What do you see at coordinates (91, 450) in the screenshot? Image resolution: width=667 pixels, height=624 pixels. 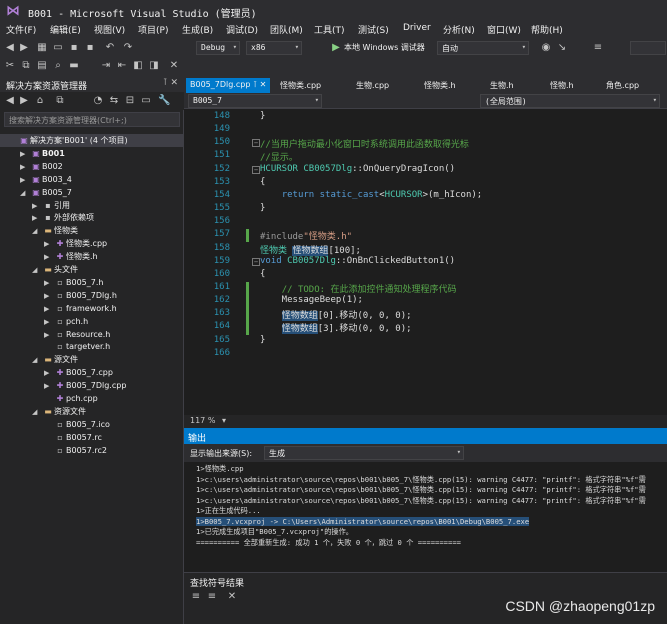 I see `tree-item: ▫ B0057.rc2` at bounding box center [91, 450].